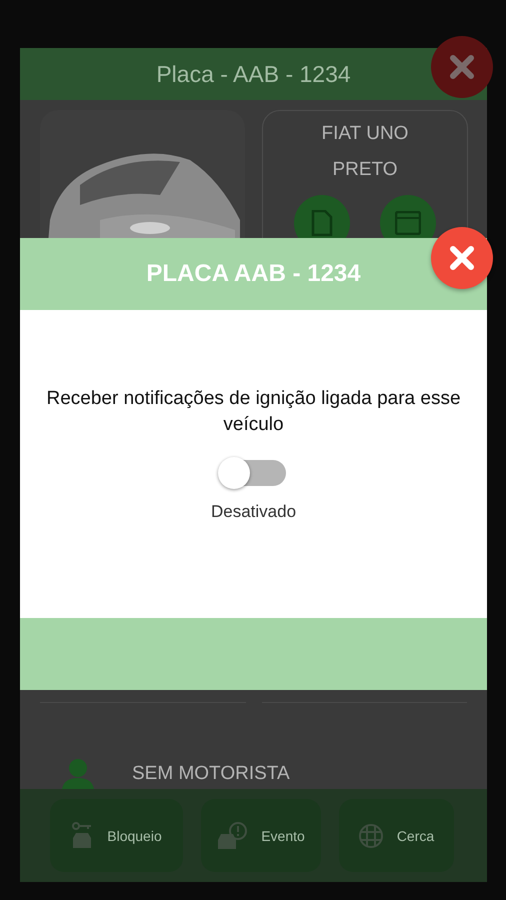 The image size is (506, 900). What do you see at coordinates (261, 835) in the screenshot?
I see `action-button: Evento` at bounding box center [261, 835].